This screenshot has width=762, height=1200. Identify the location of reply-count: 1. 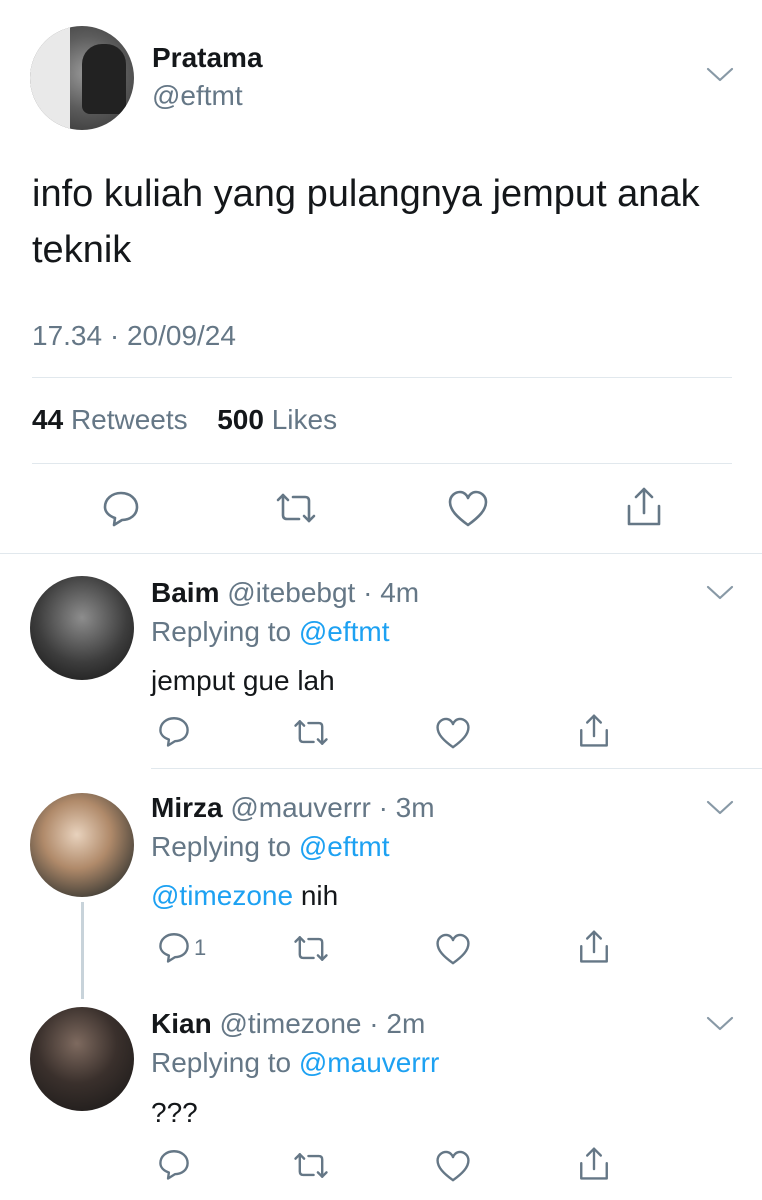
(200, 948).